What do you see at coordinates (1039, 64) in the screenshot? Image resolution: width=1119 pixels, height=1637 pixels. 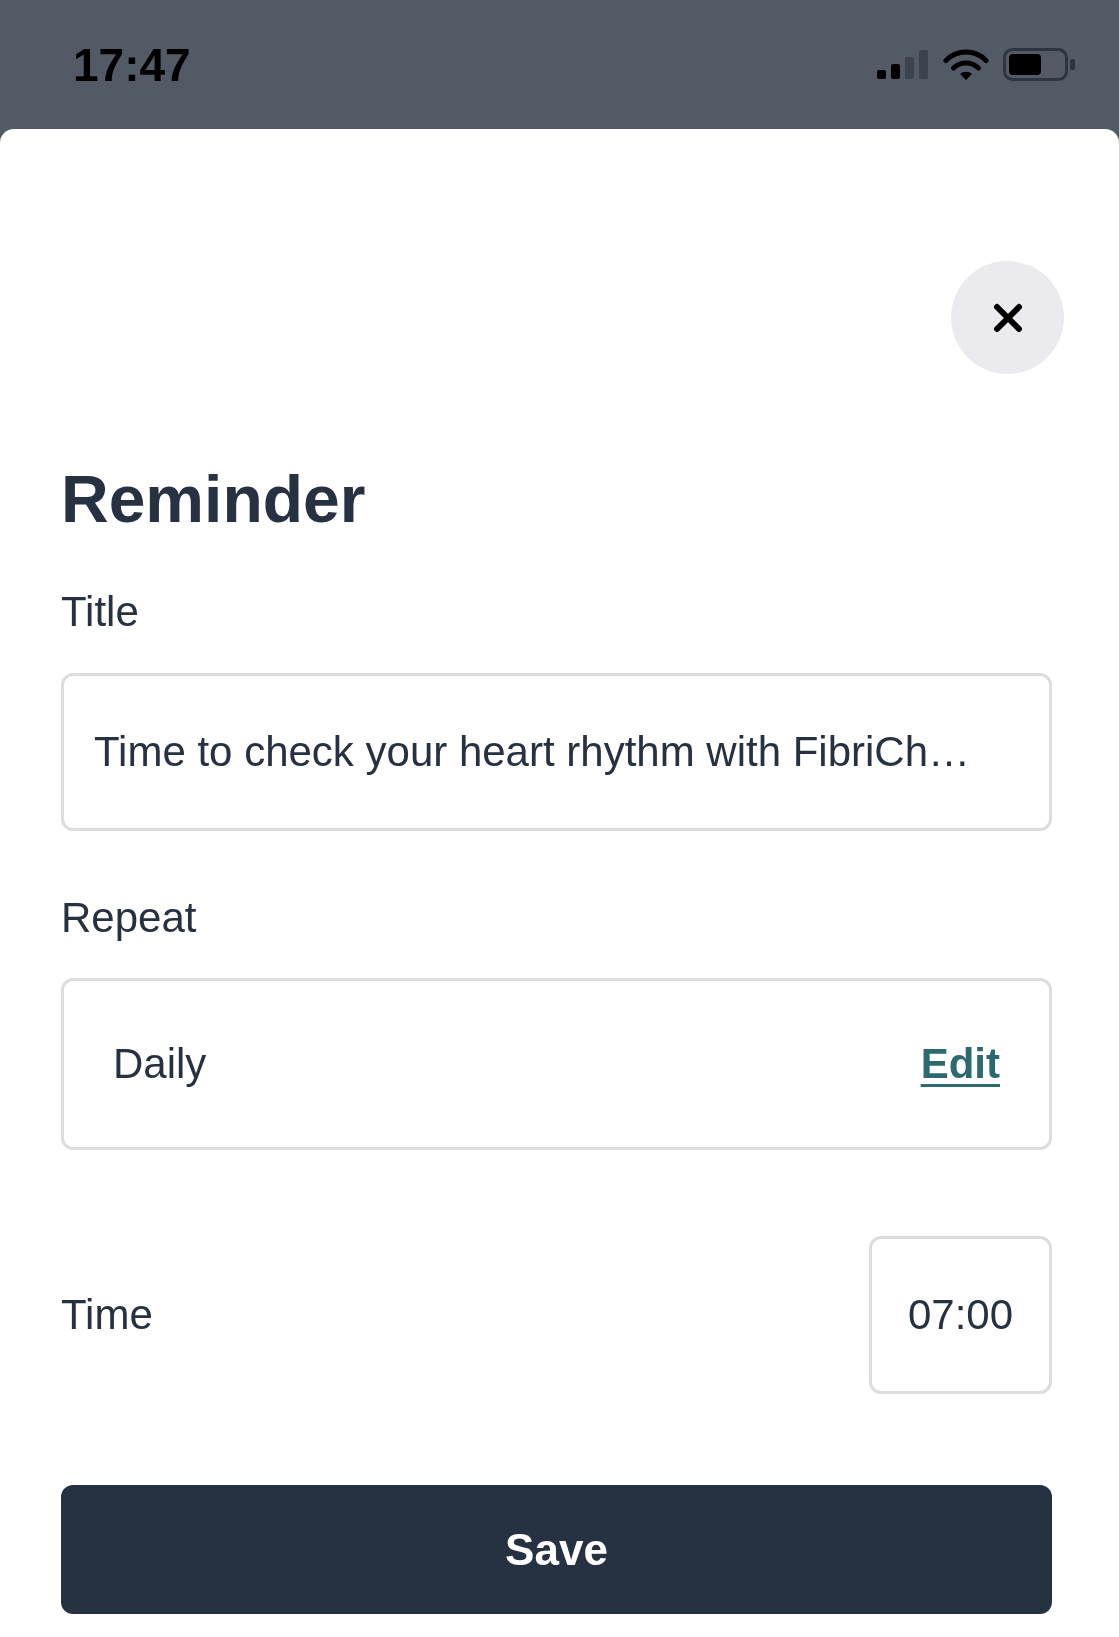 I see `battery-icon` at bounding box center [1039, 64].